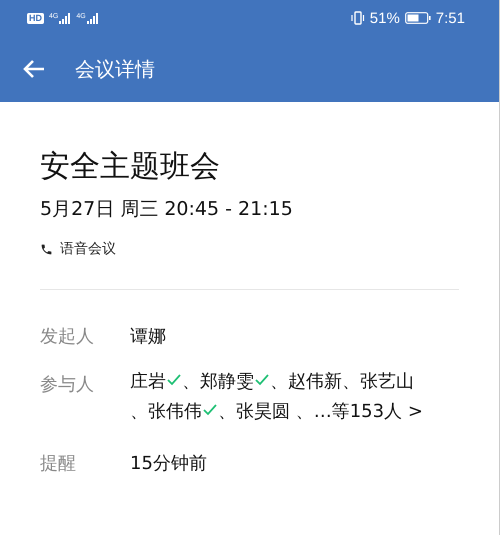 The image size is (500, 535). What do you see at coordinates (378, 381) in the screenshot?
I see `participant-name: 、张艺山` at bounding box center [378, 381].